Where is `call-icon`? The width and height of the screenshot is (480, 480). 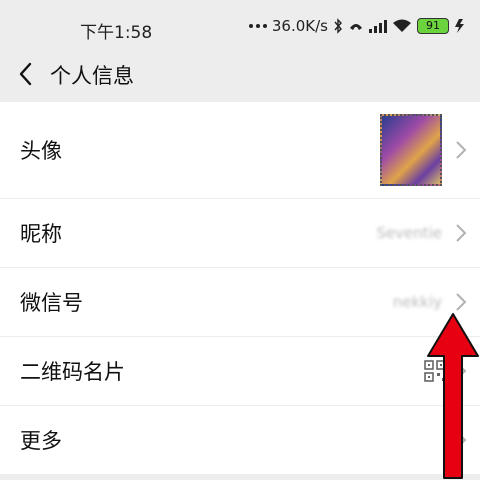
call-icon is located at coordinates (356, 27).